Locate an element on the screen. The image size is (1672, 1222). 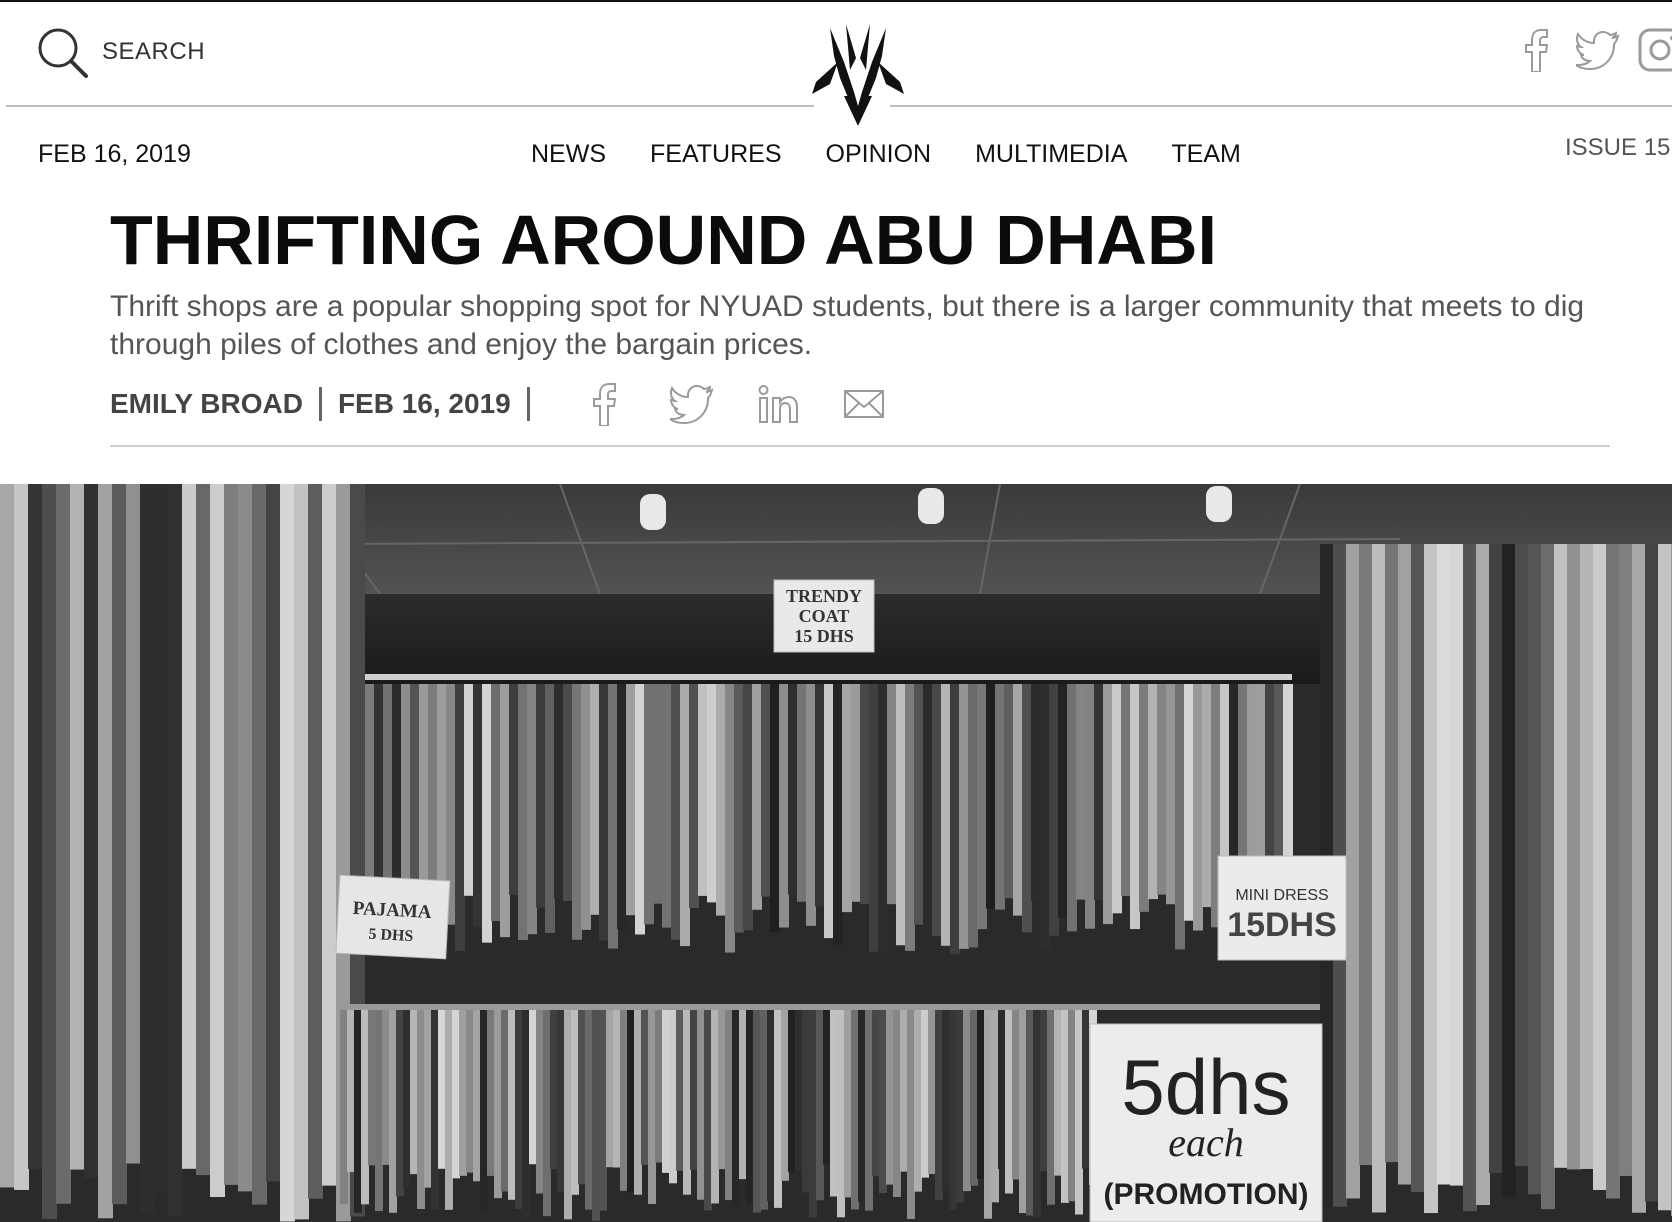
nav-item-multimedia: MULTIMEDIA is located at coordinates (1051, 154).